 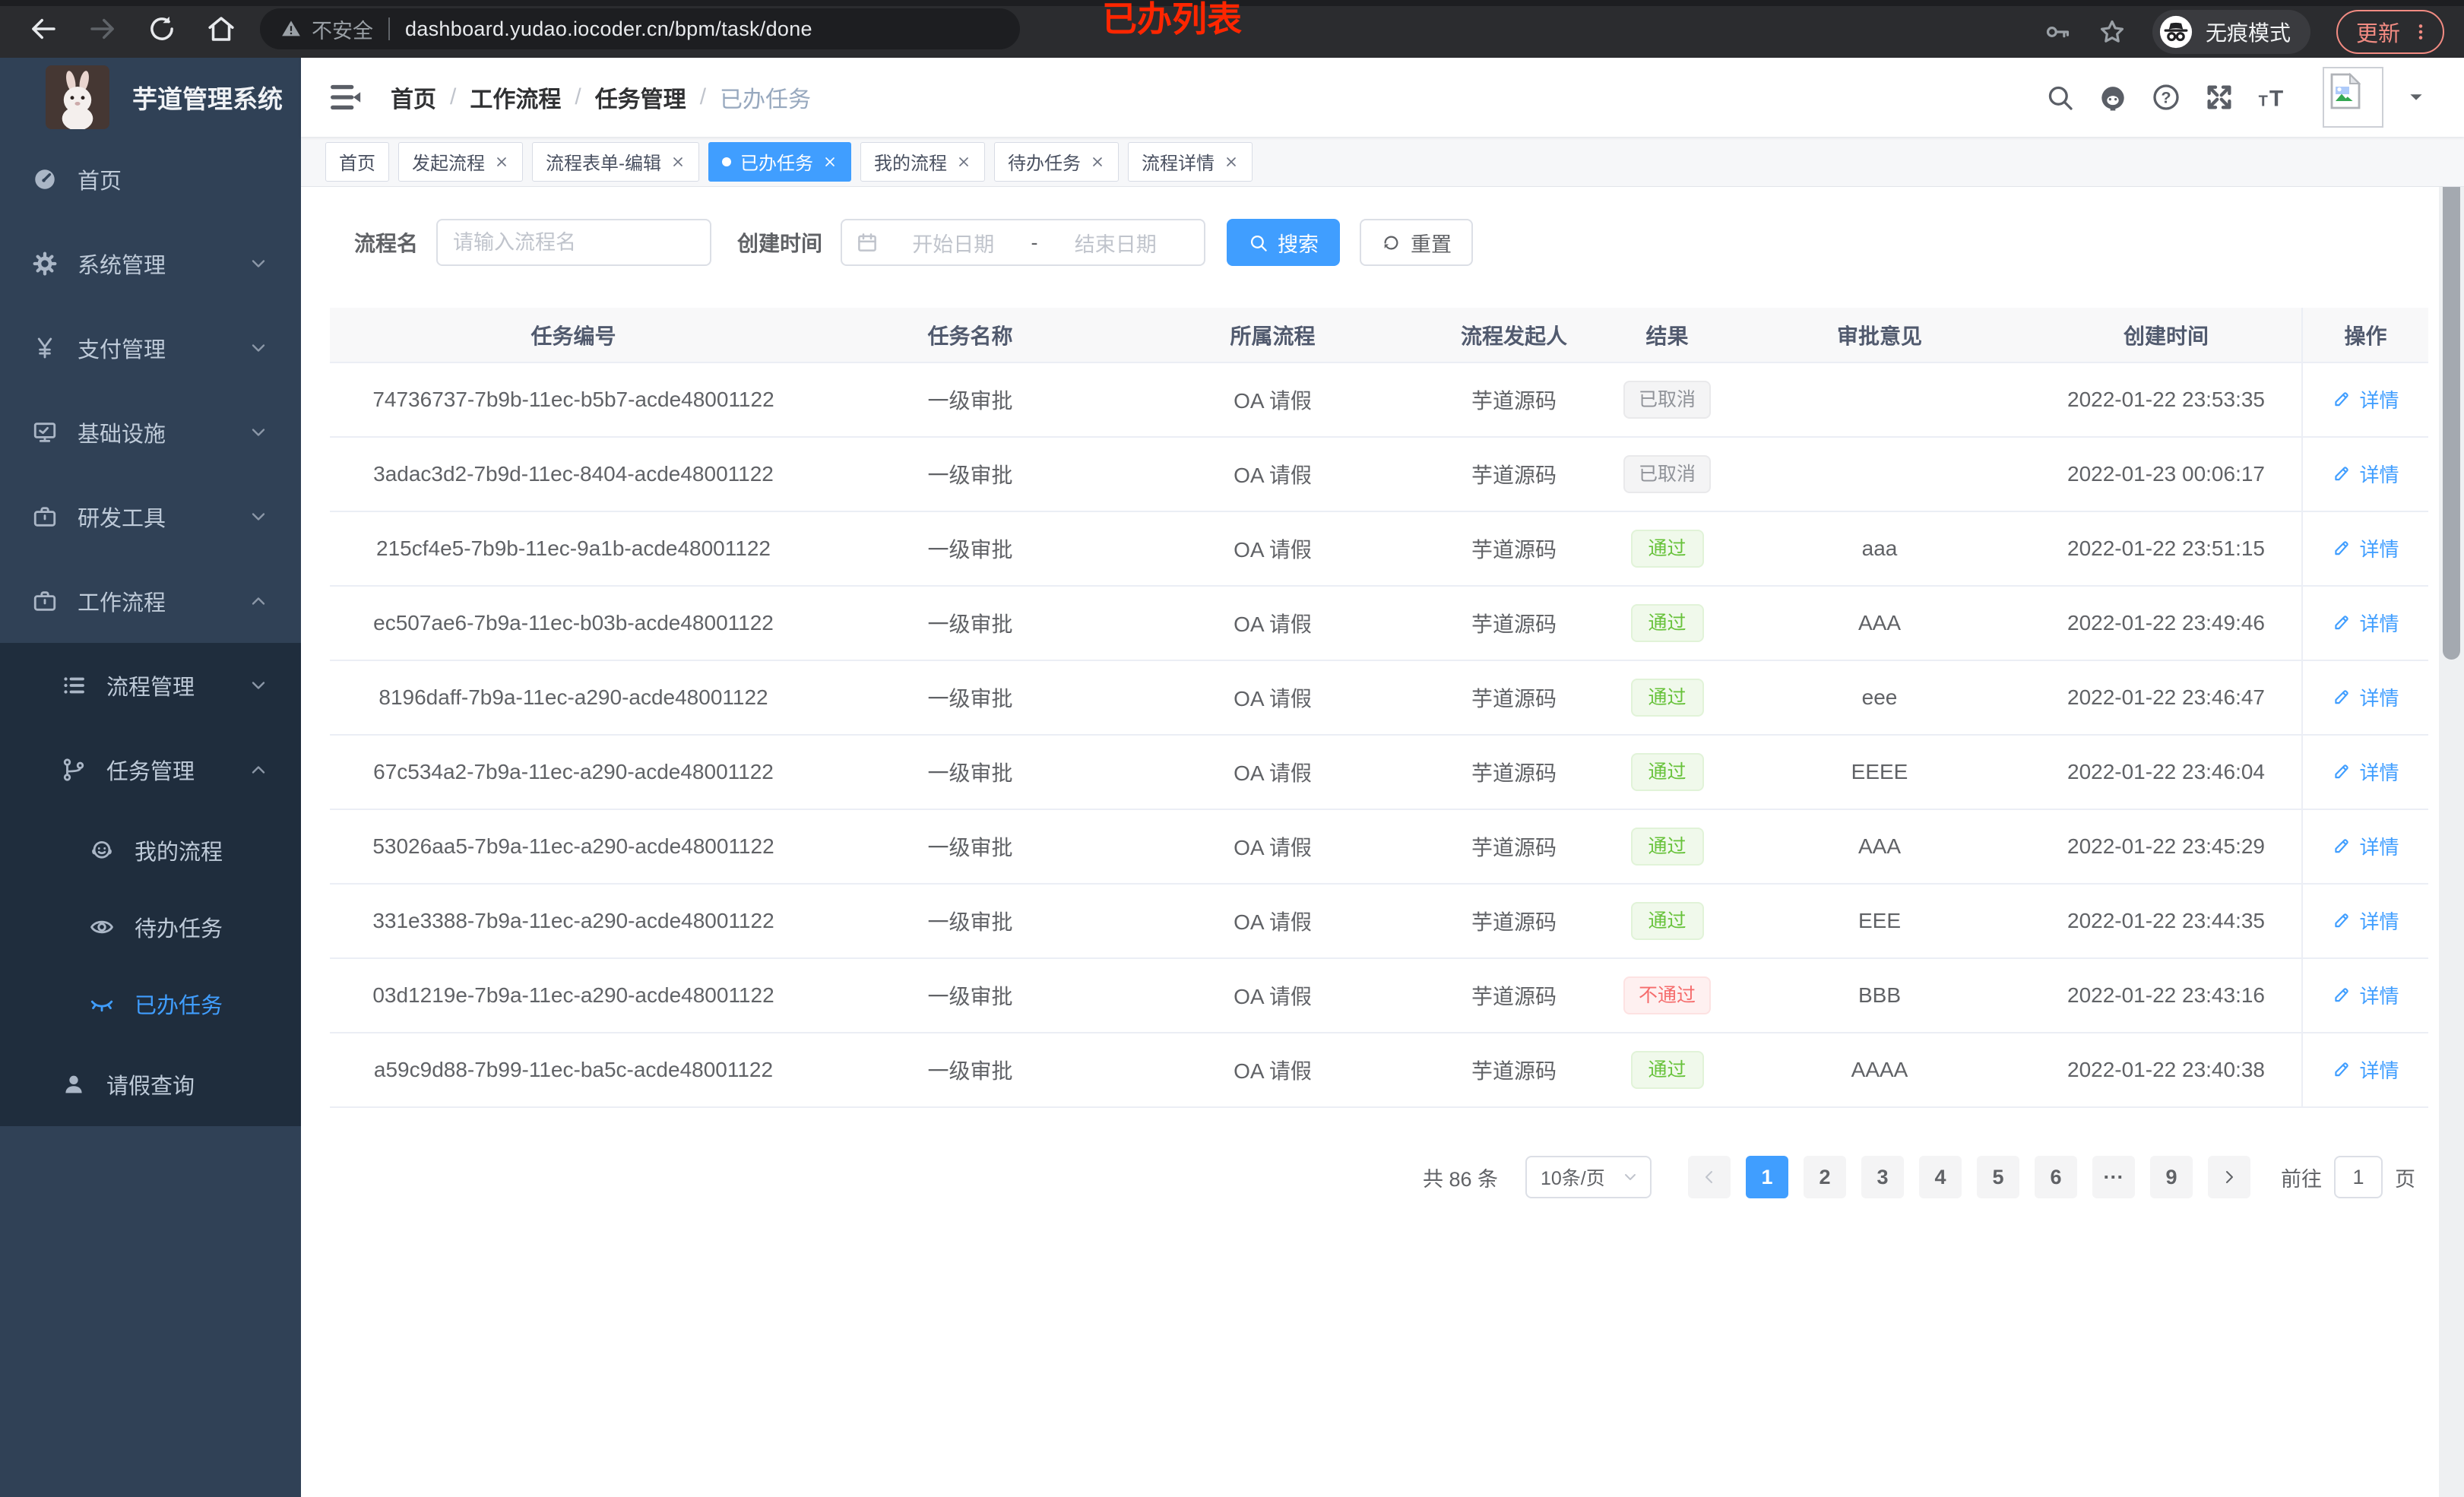 I want to click on breadcrumb-item: 首页 /, so click(x=430, y=98).